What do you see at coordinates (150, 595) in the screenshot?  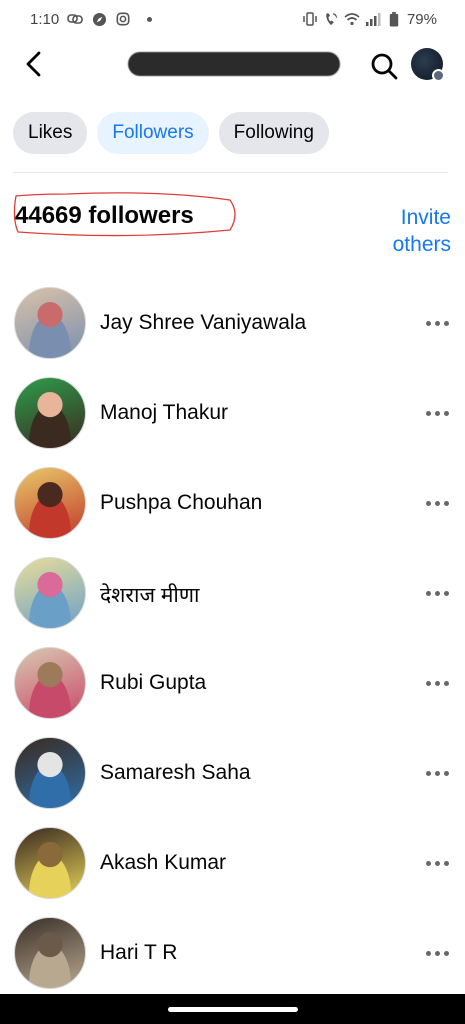 I see `follower-name: देशराज मीणा` at bounding box center [150, 595].